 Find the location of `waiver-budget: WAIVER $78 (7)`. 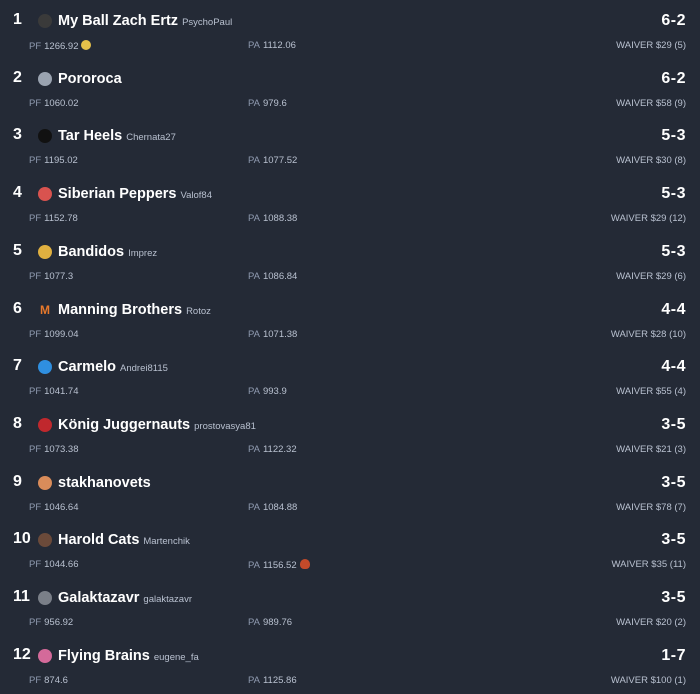

waiver-budget: WAIVER $78 (7) is located at coordinates (651, 507).